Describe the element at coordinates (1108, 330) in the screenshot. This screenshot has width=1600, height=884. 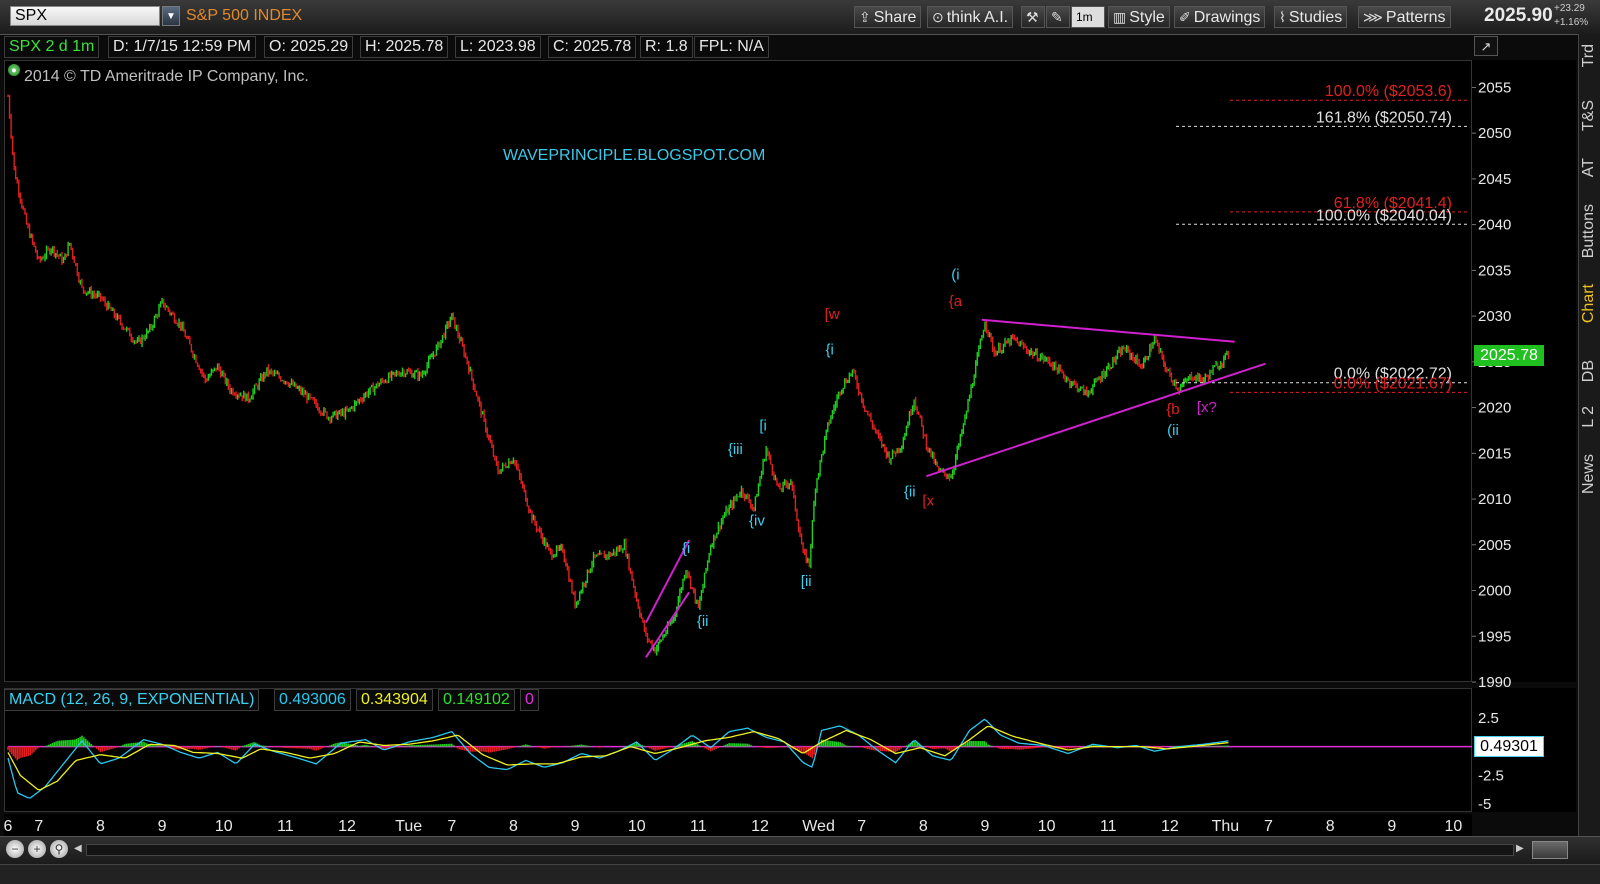
I see `triangle-upper` at that location.